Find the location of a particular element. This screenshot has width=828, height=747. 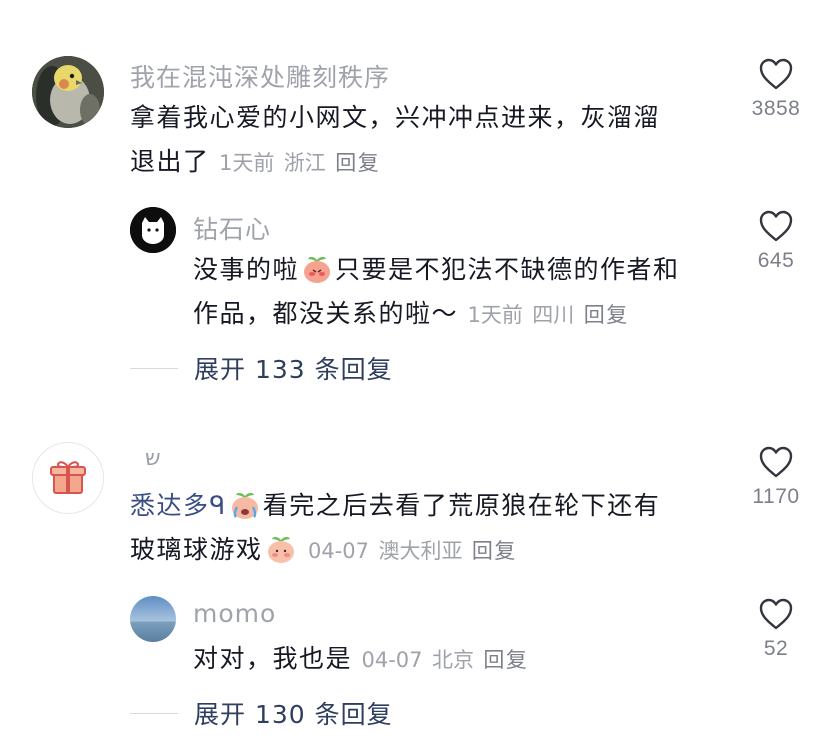

like-button: 52 is located at coordinates (776, 629).